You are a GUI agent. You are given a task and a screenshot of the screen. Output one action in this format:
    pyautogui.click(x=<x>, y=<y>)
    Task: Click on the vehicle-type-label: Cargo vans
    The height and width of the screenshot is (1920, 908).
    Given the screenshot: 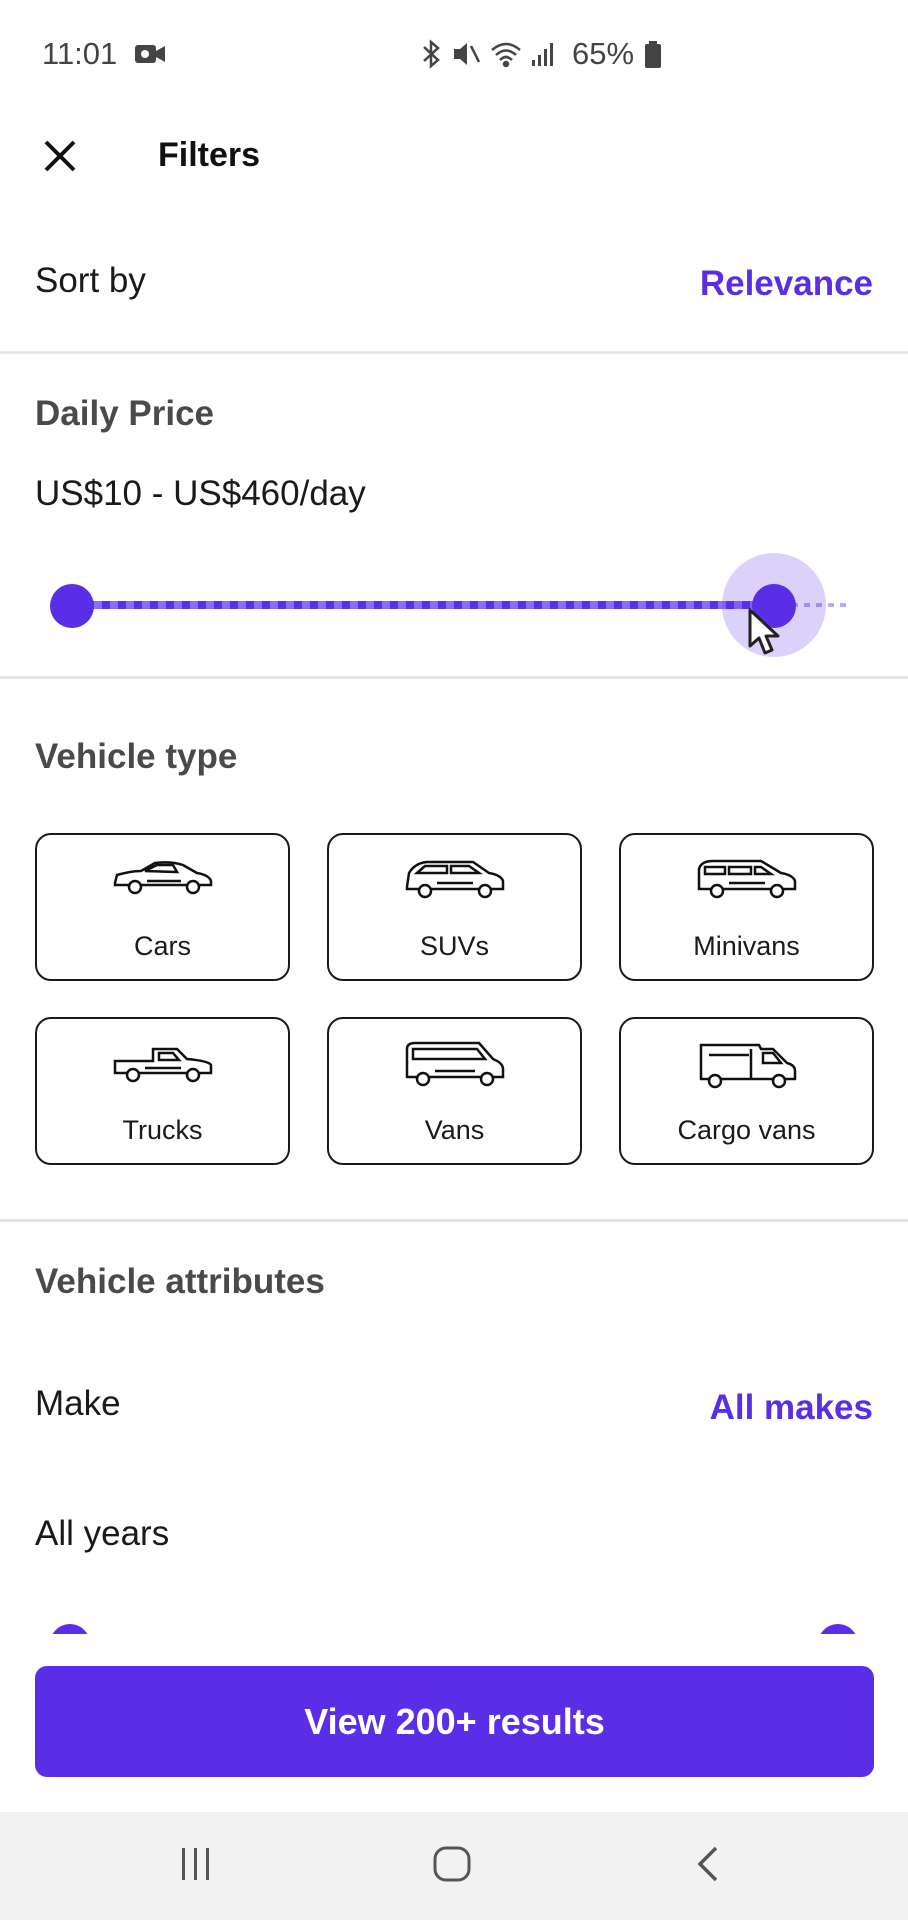 What is the action you would take?
    pyautogui.click(x=746, y=1130)
    